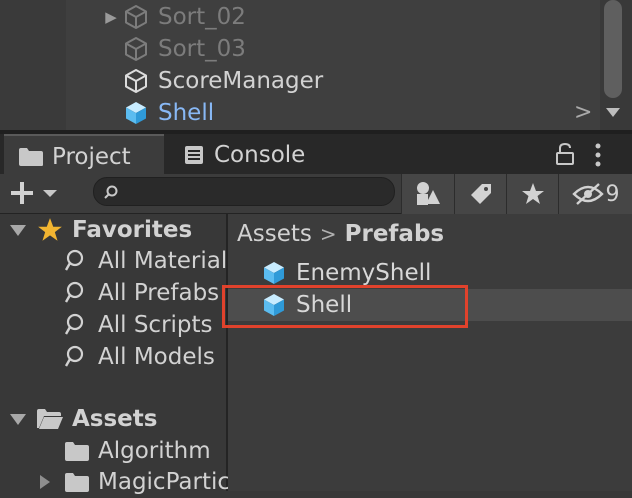 The image size is (632, 498). What do you see at coordinates (22, 193) in the screenshot?
I see `plus-icon` at bounding box center [22, 193].